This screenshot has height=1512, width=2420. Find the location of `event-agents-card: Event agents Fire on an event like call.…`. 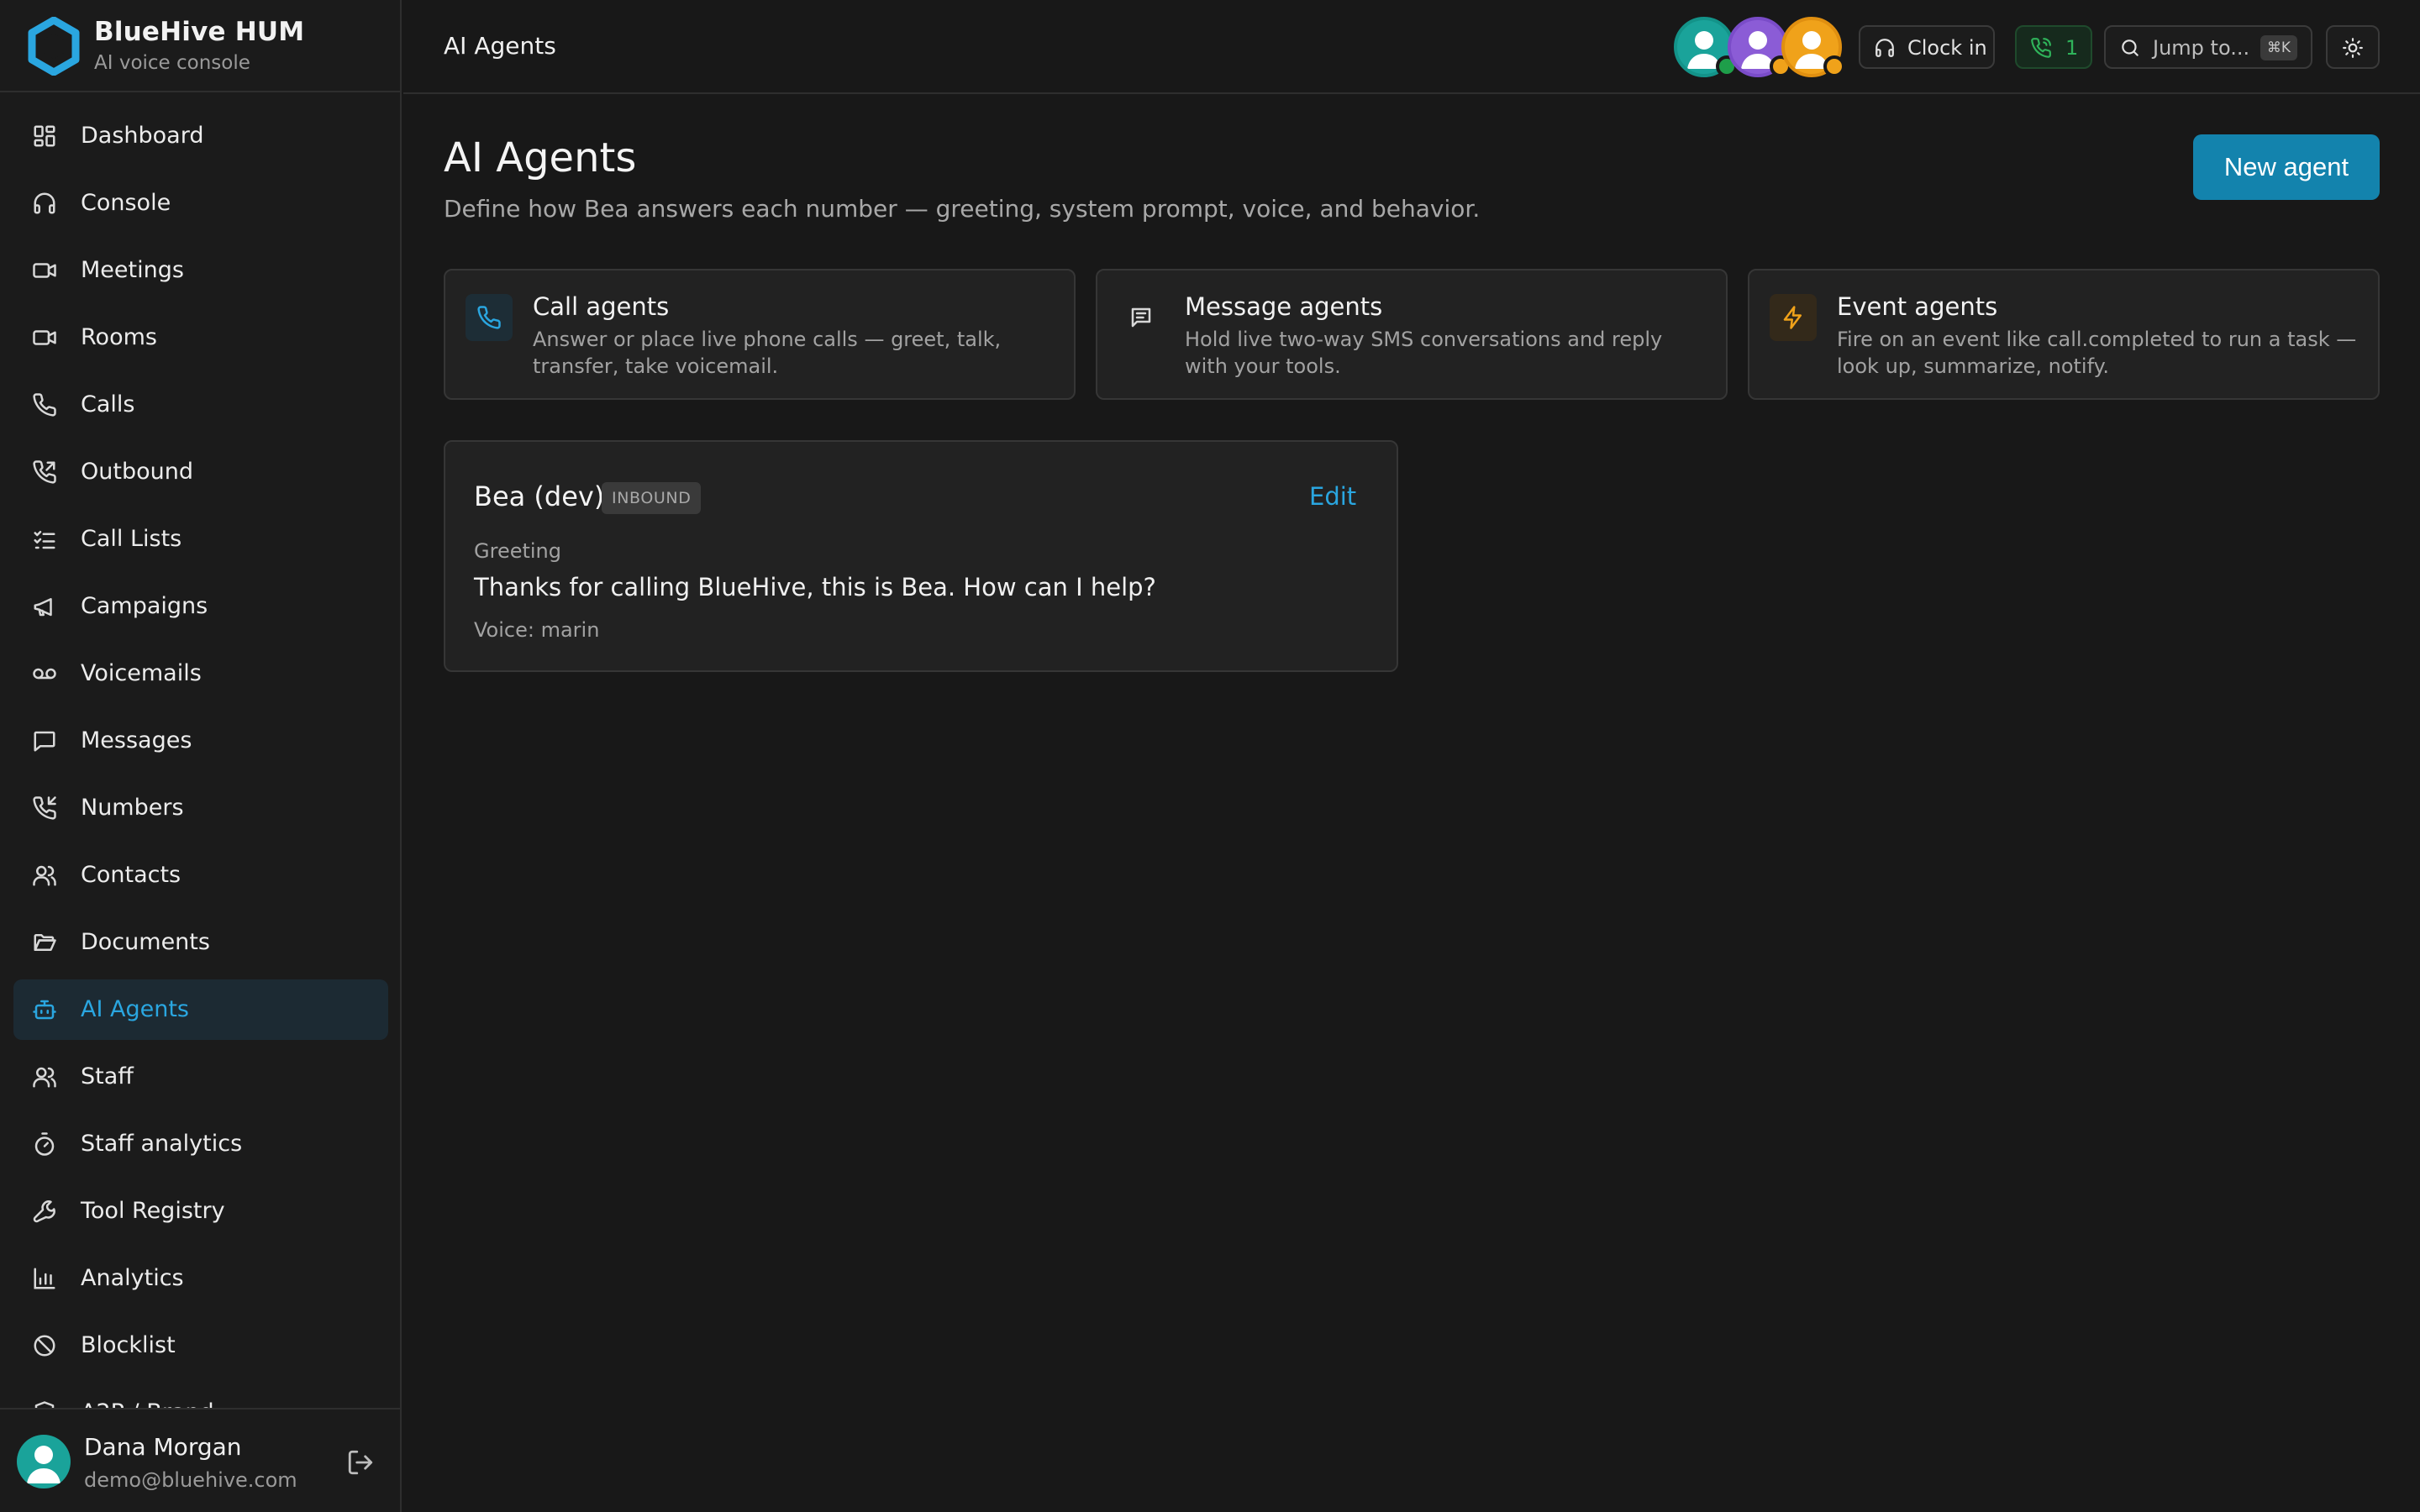

event-agents-card: Event agents Fire on an event like call.… is located at coordinates (2064, 334).